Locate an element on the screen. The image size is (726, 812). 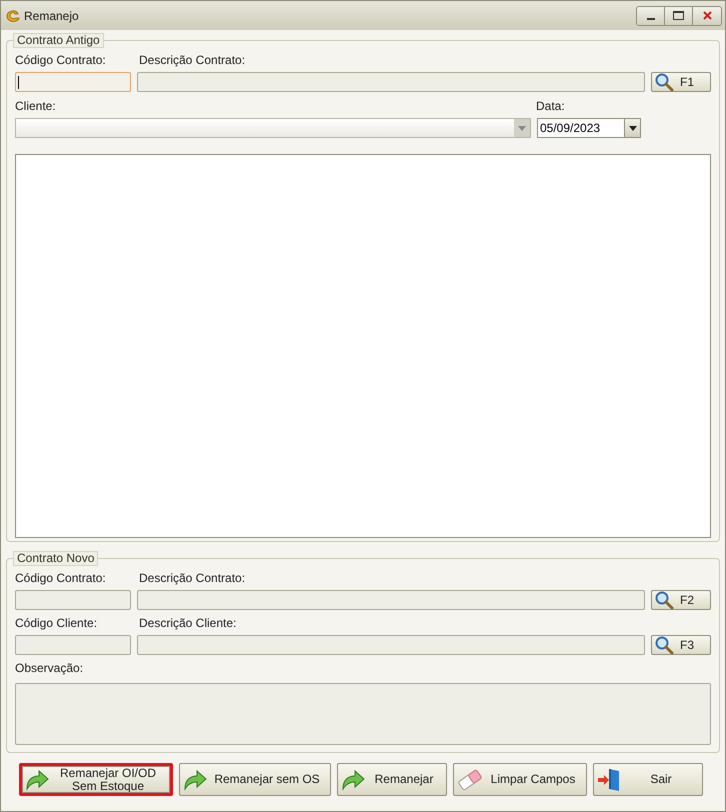
group-title: Contrato Novo is located at coordinates (55, 558).